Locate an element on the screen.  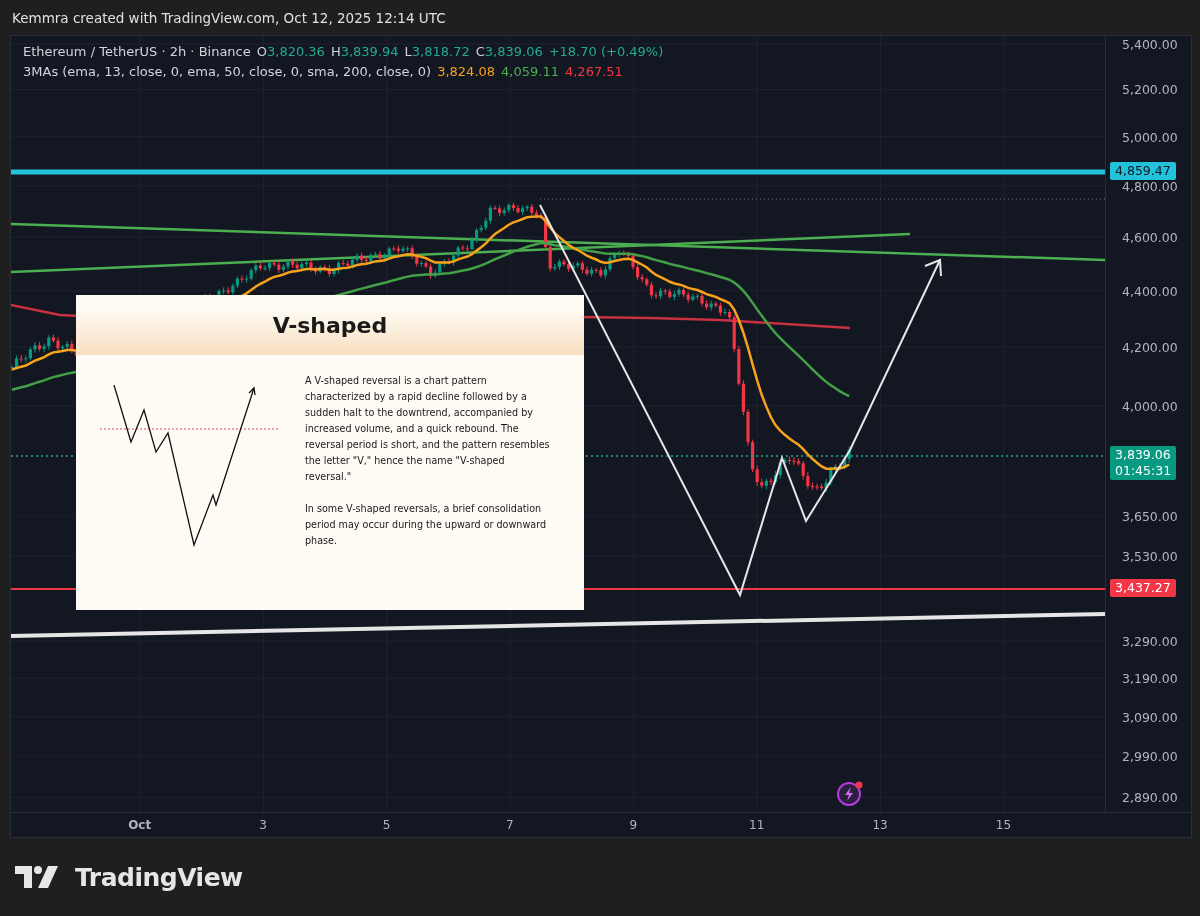
price-label: 3,650.00 is located at coordinates (1150, 516).